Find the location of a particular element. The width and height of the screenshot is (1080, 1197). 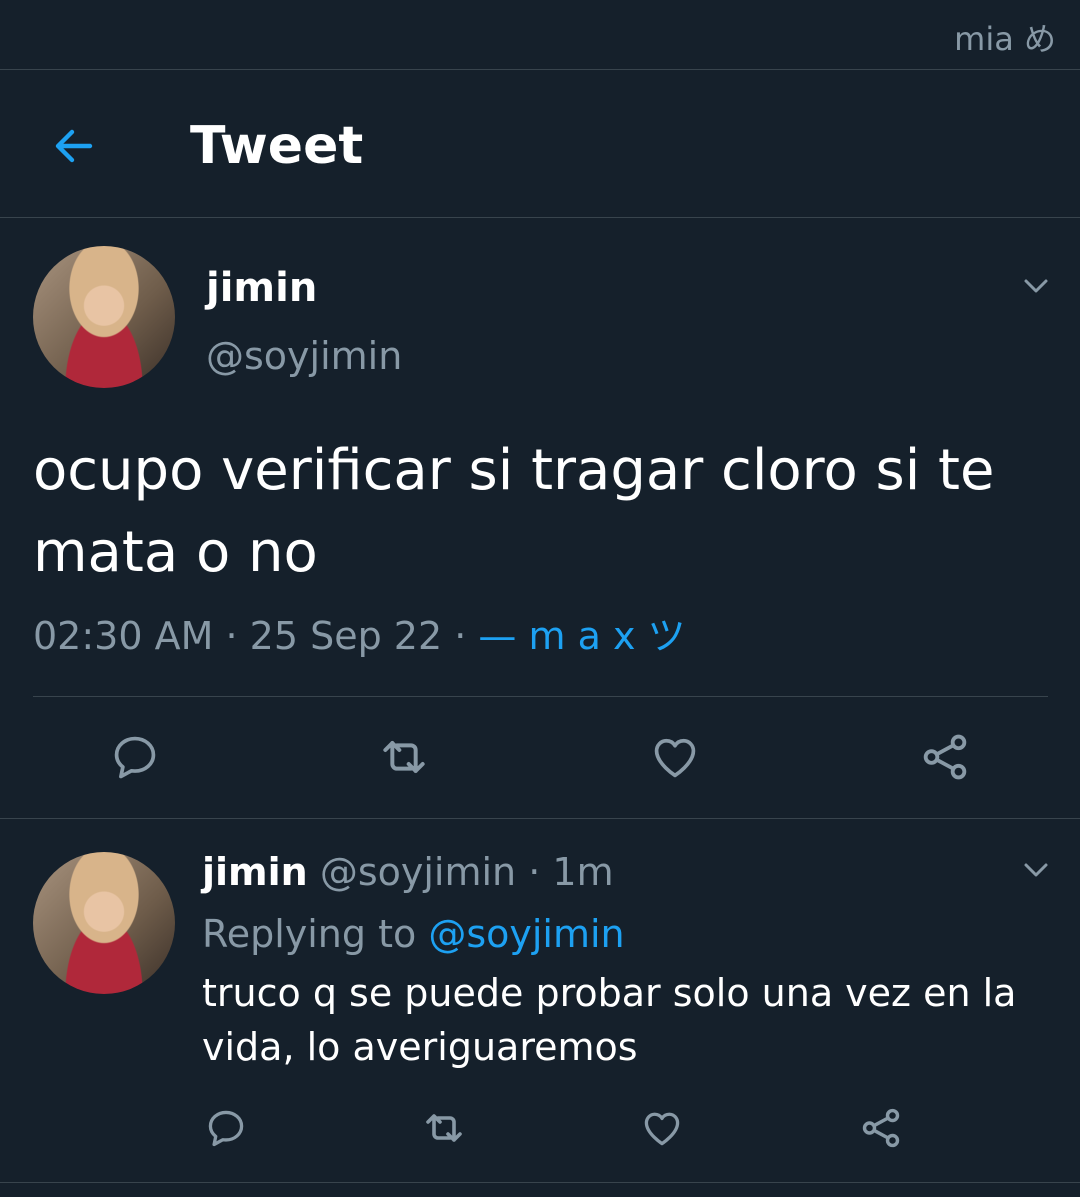

author-handle: @soyjimin is located at coordinates (304, 356).